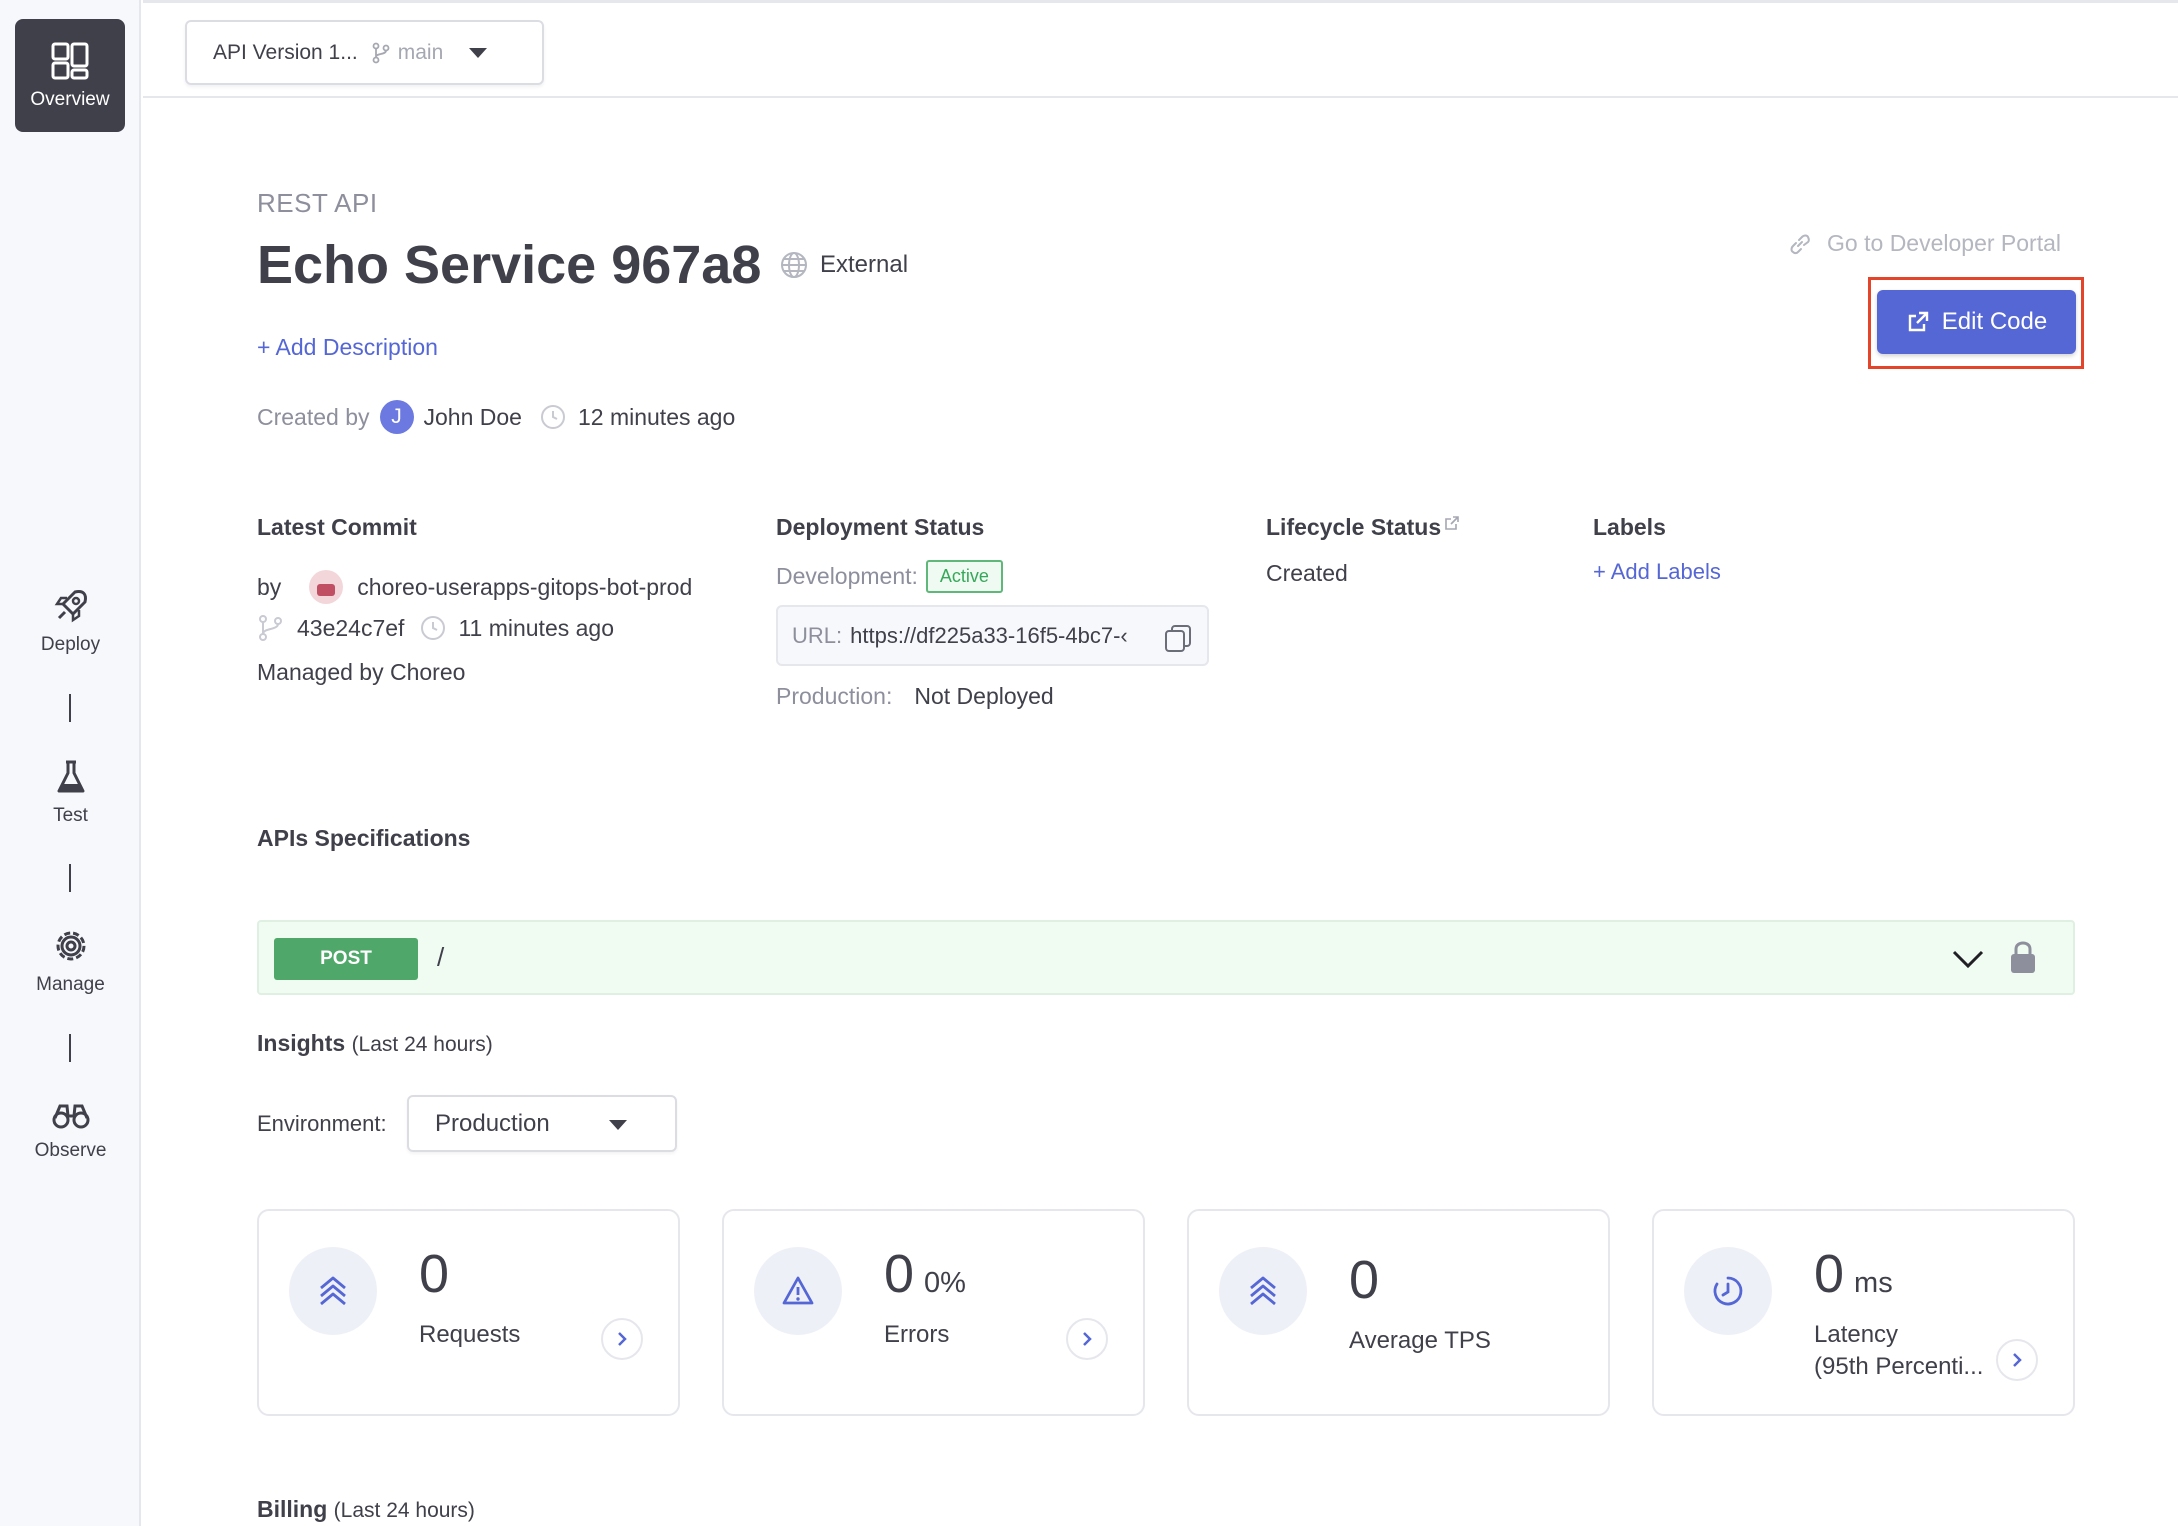  I want to click on lifecycle-status-label: Lifecycle Status, so click(1354, 527).